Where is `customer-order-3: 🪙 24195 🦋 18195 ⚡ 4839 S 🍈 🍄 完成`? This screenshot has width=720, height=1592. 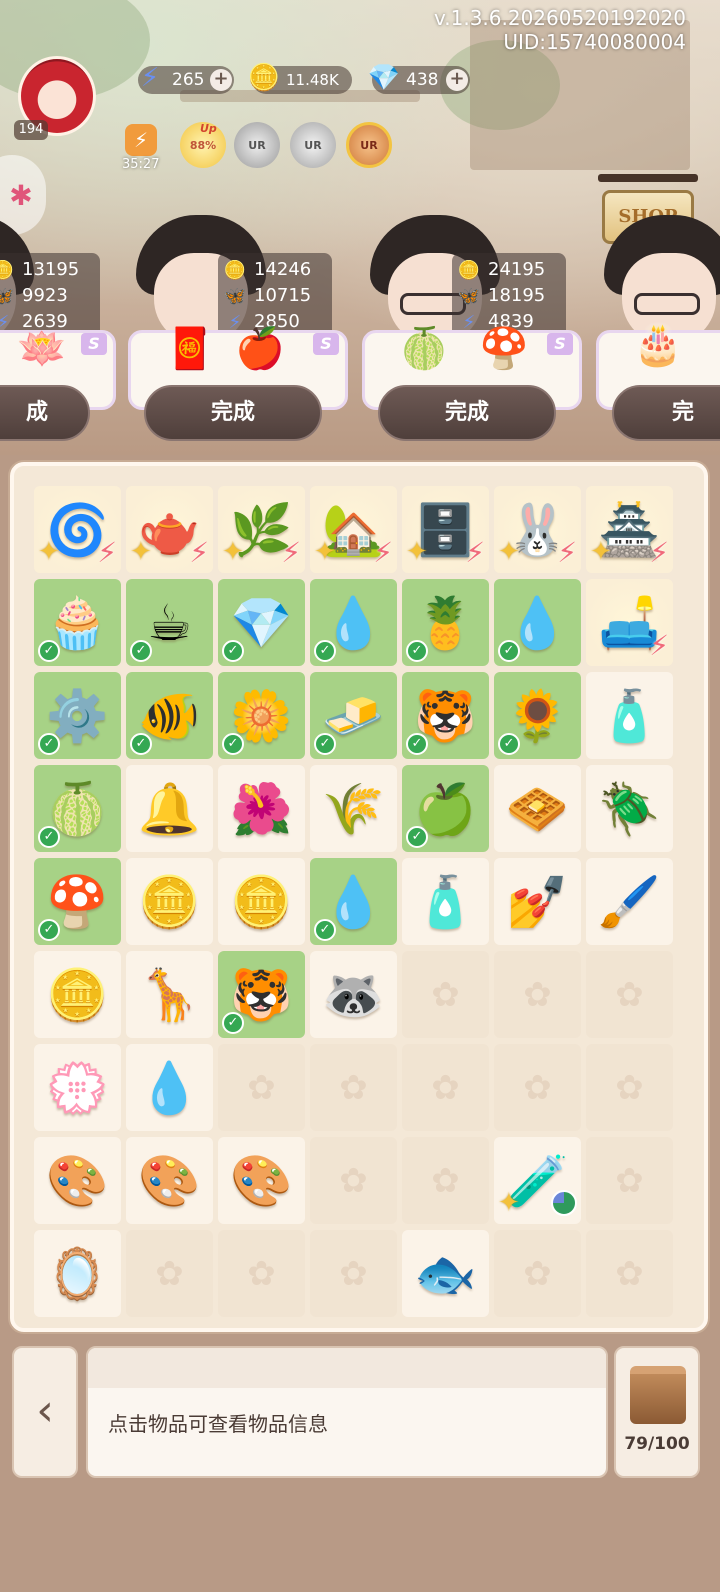 customer-order-3: 🪙 24195 🦋 18195 ⚡ 4839 S 🍈 🍄 完成 is located at coordinates (472, 330).